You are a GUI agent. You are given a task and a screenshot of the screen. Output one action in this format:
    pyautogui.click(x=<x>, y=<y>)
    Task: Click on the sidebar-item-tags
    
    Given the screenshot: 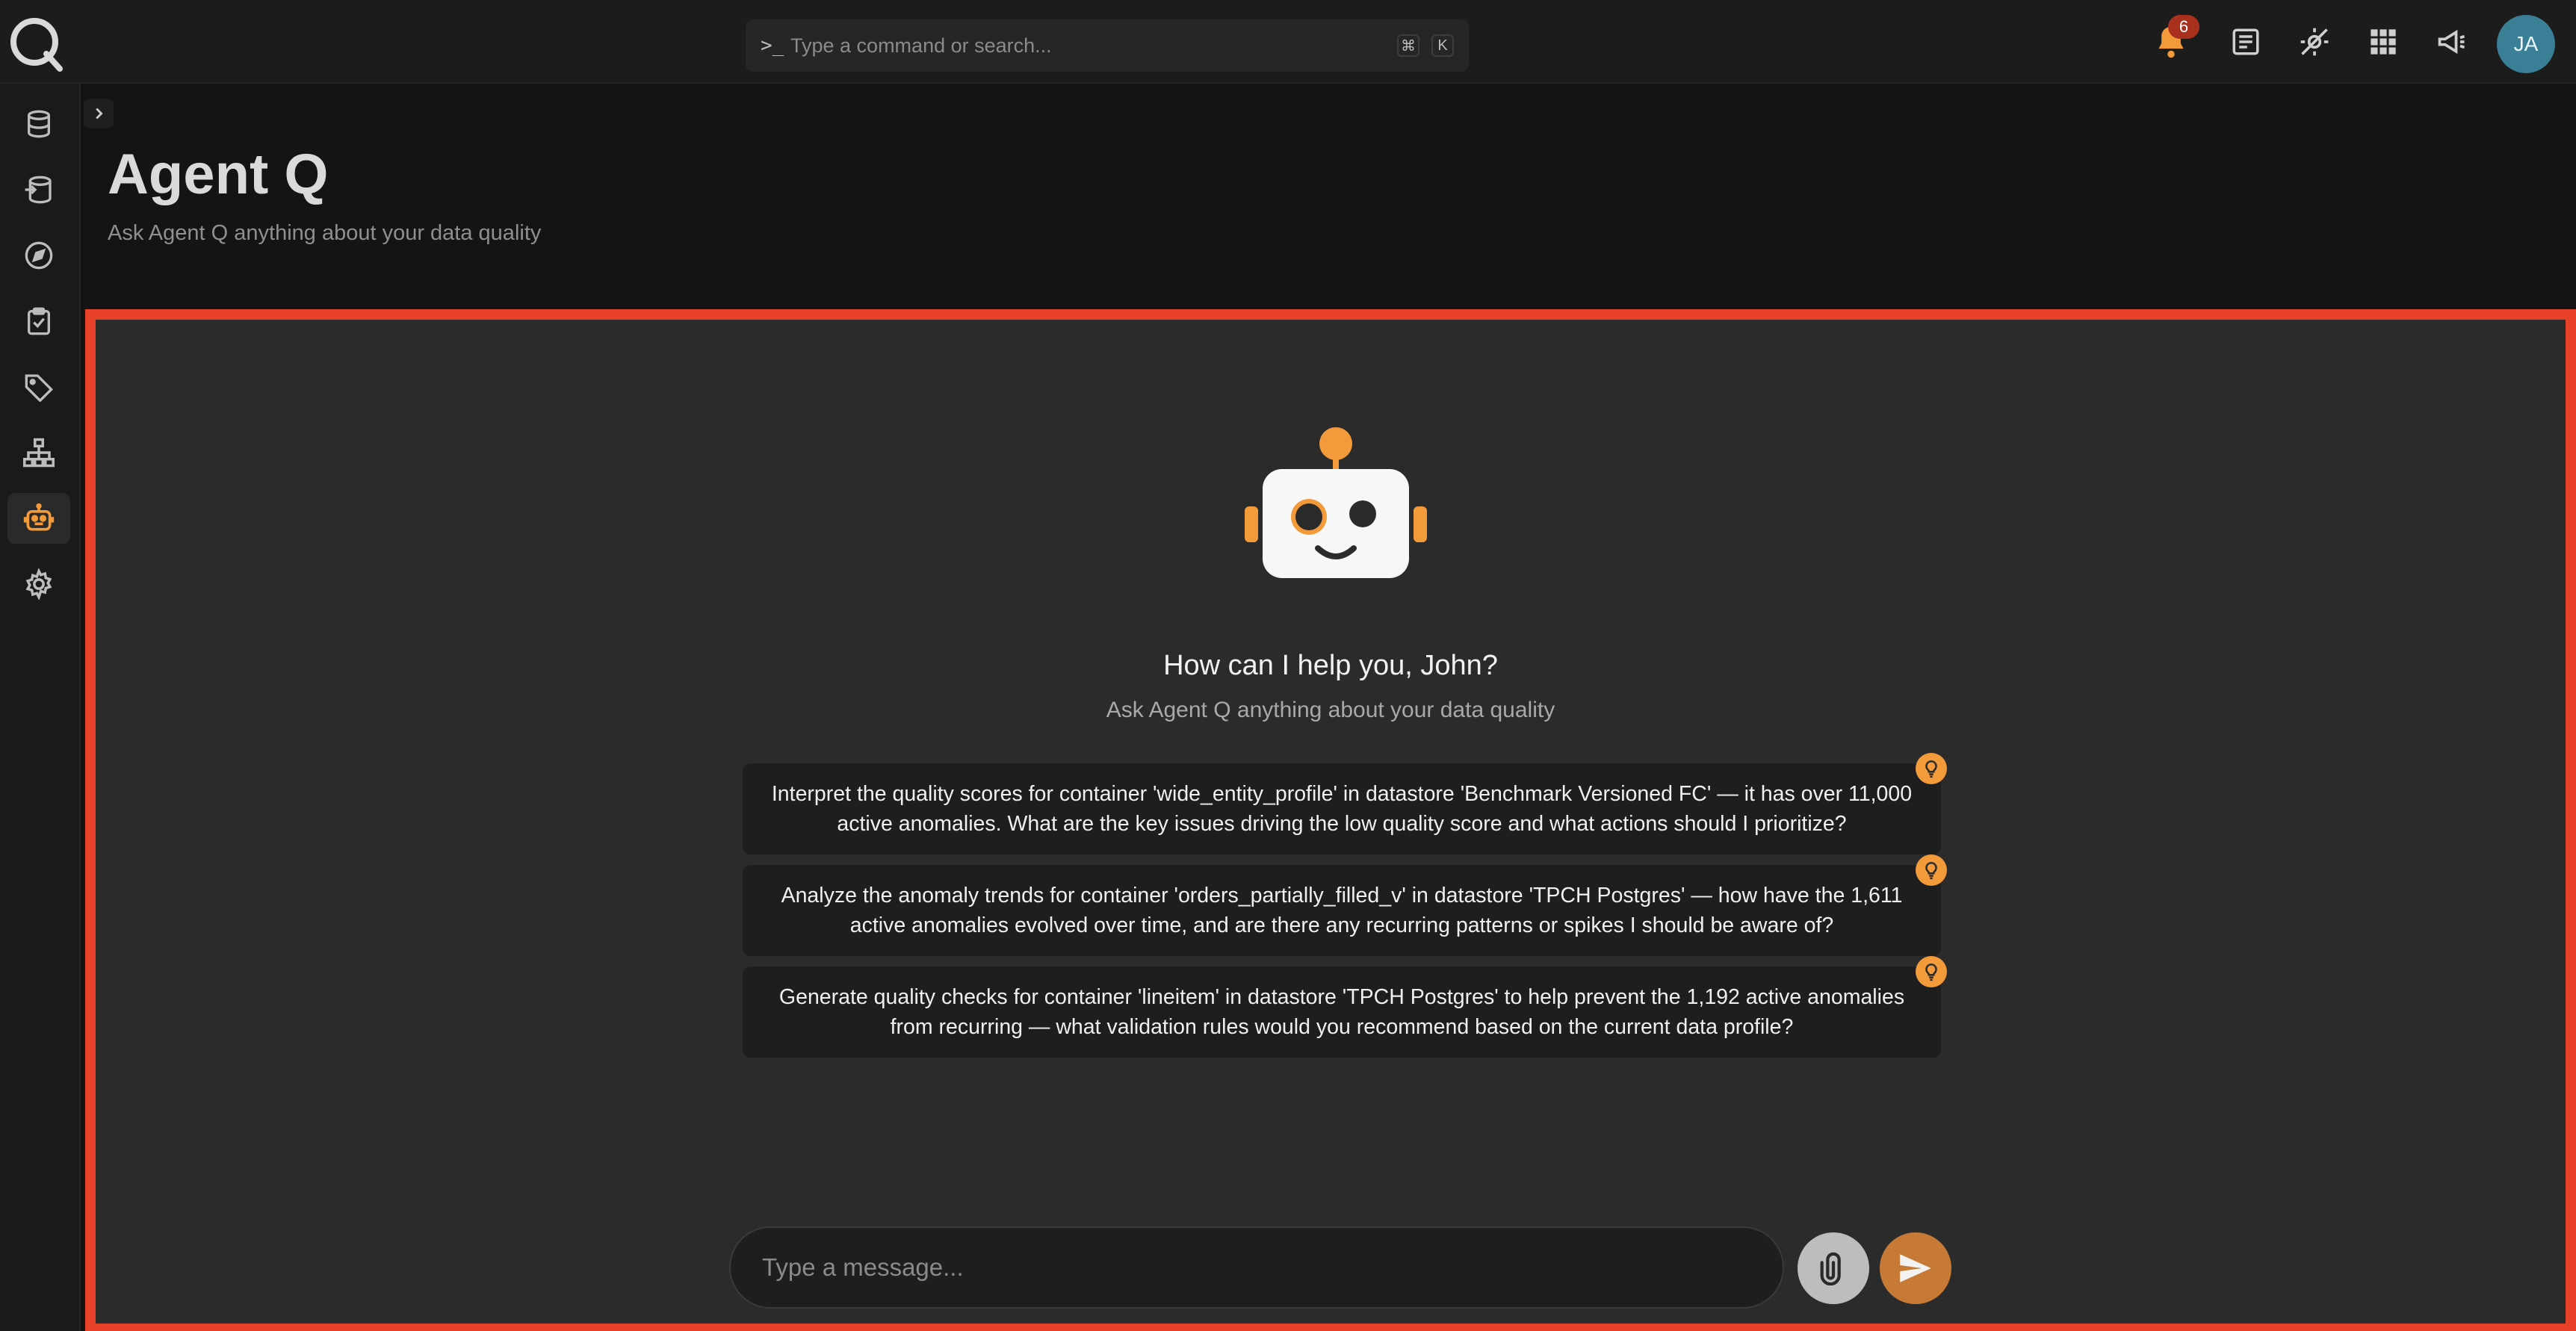 What is the action you would take?
    pyautogui.click(x=38, y=387)
    